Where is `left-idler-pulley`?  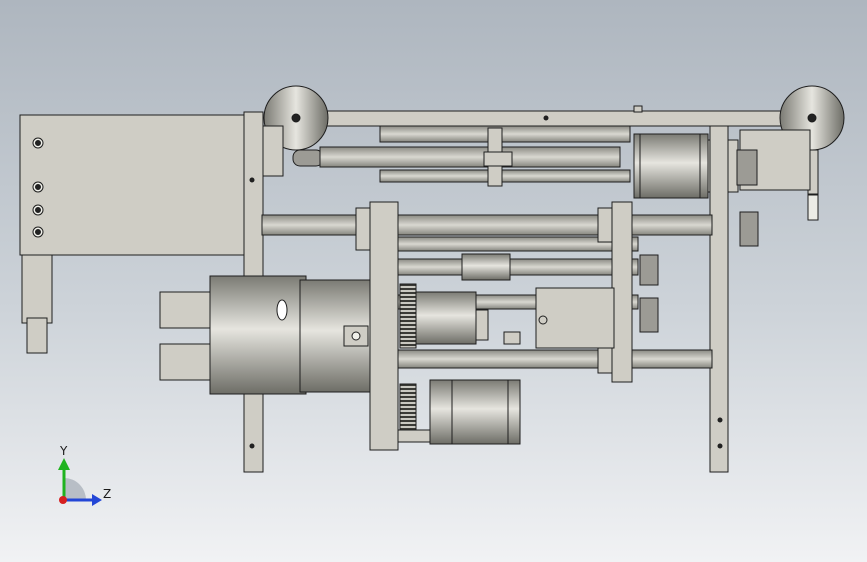 left-idler-pulley is located at coordinates (295, 131).